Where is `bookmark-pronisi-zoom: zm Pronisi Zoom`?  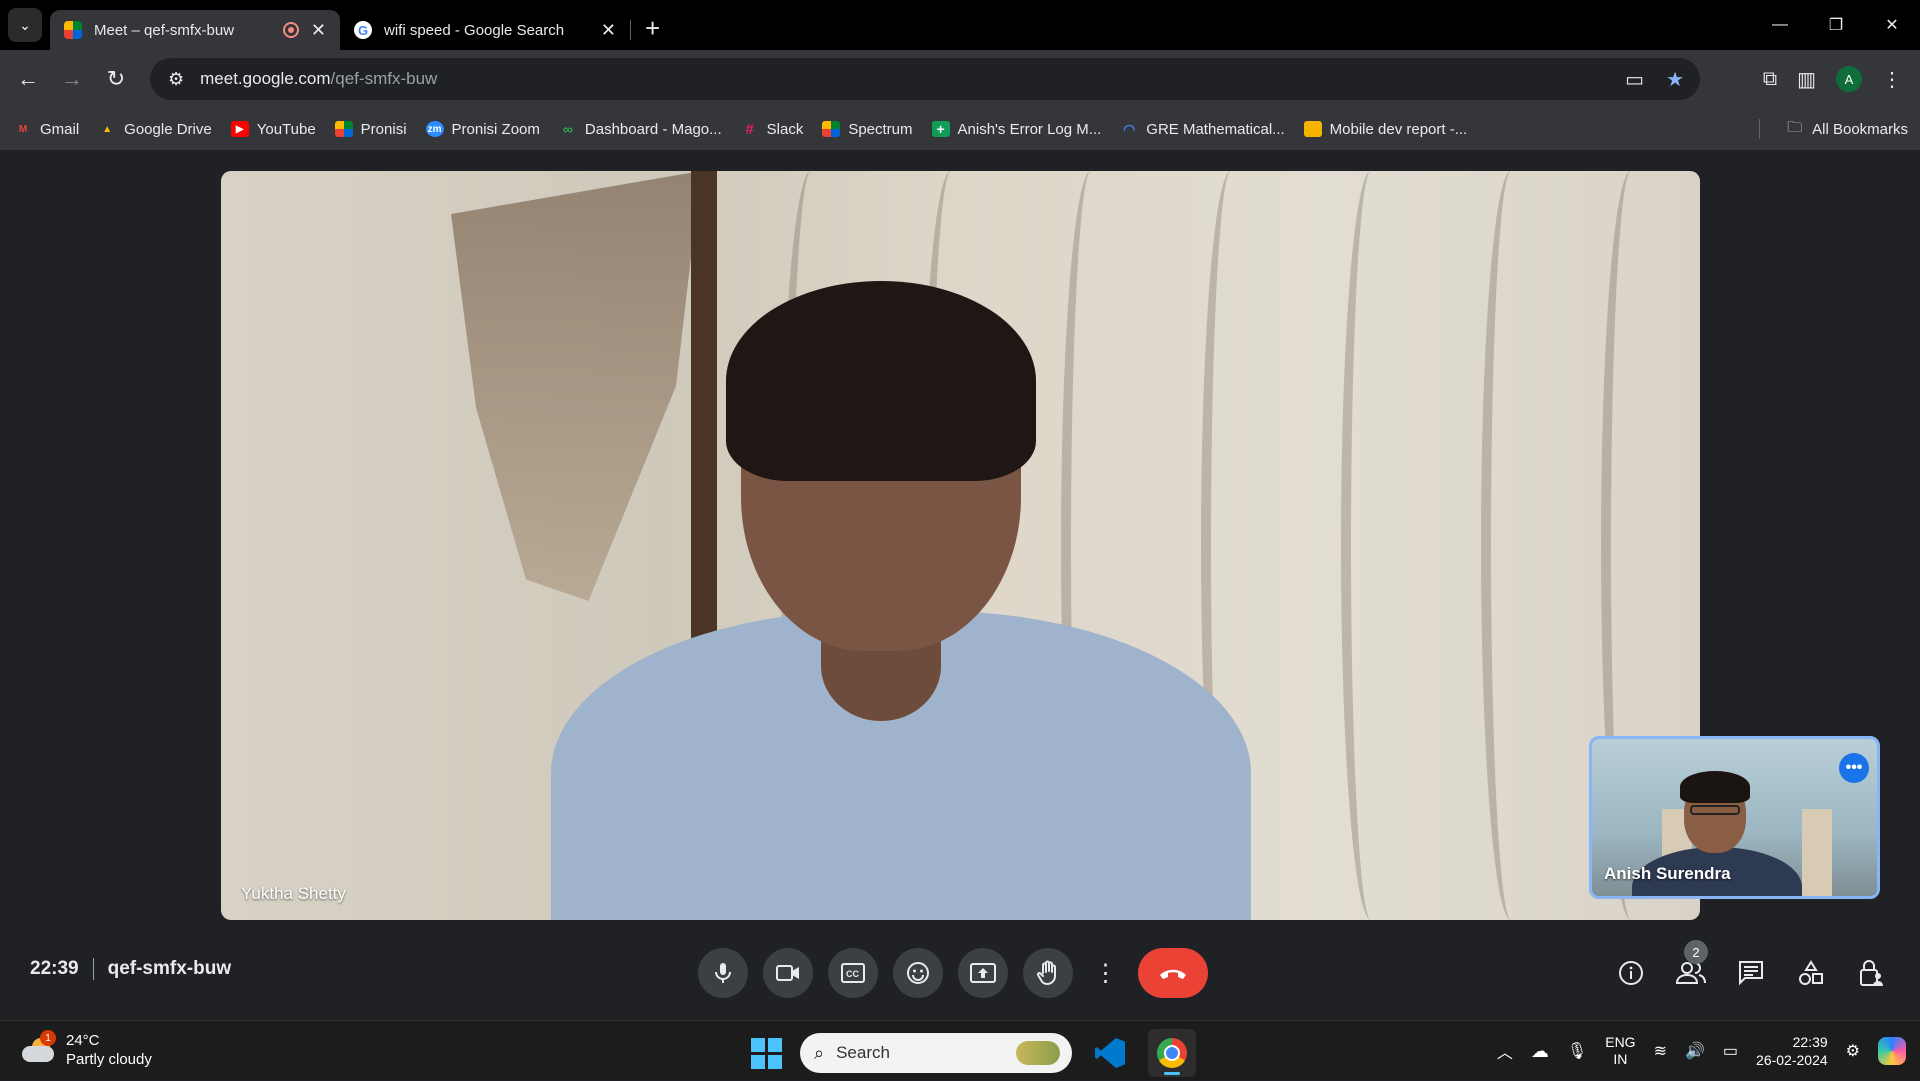
bookmark-pronisi-zoom: zm Pronisi Zoom is located at coordinates (482, 129).